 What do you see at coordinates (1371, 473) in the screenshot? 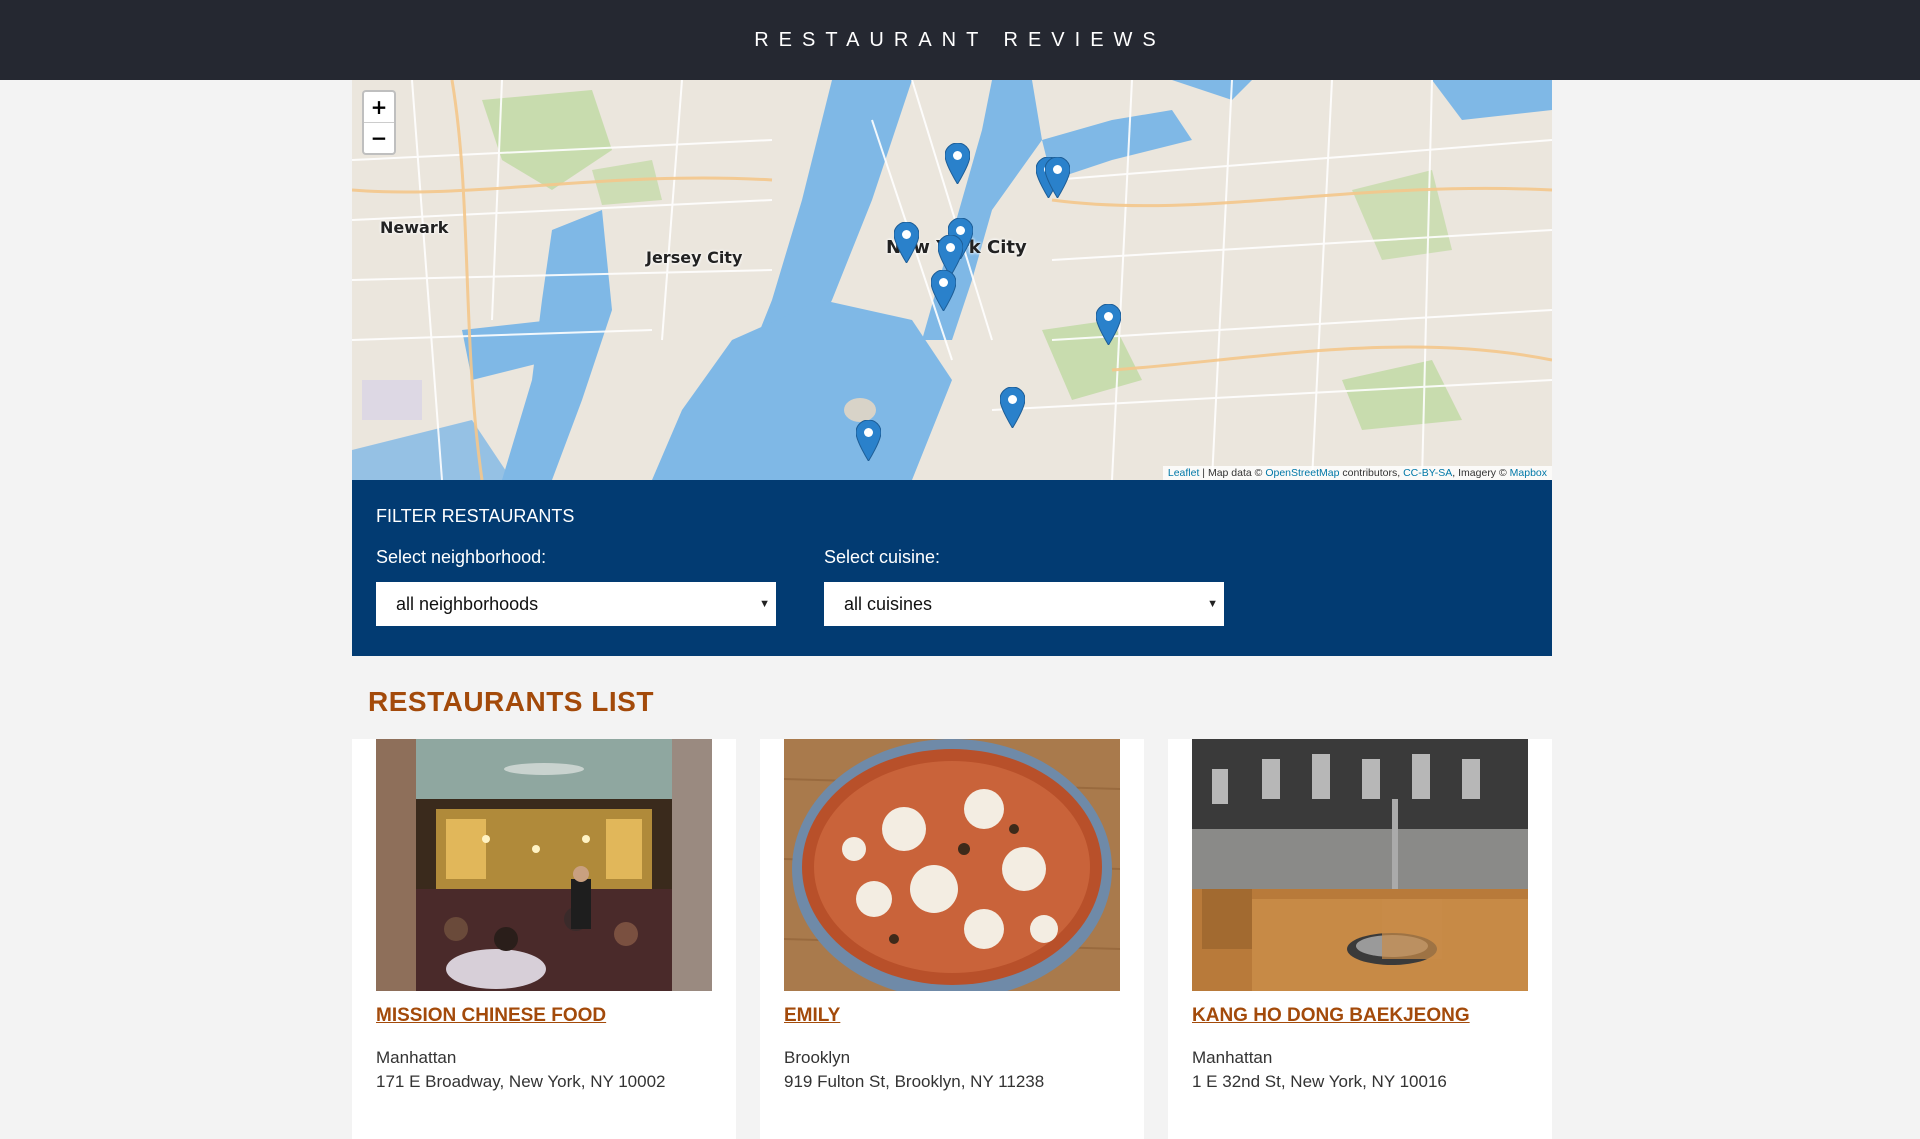
I see `attribution-text: contributors,` at bounding box center [1371, 473].